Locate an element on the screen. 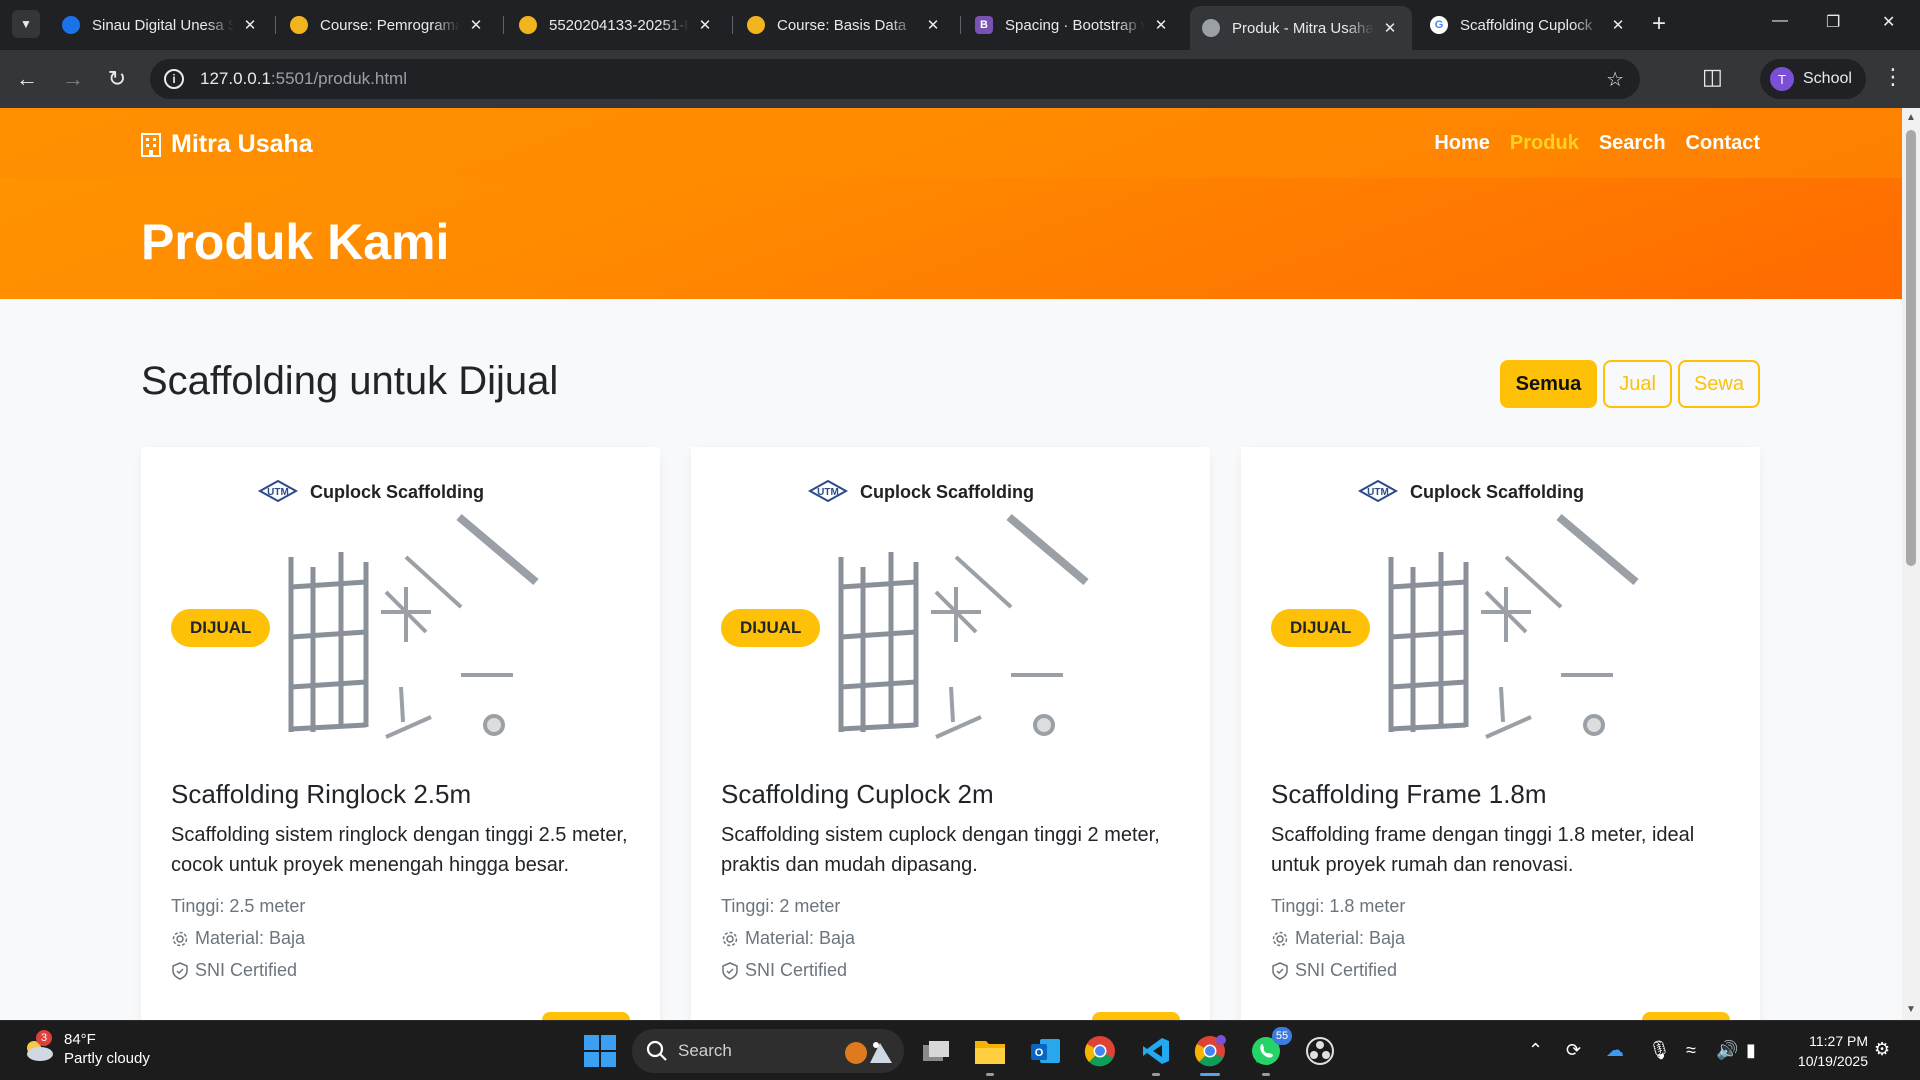  scrollbar-thumb is located at coordinates (1911, 348).